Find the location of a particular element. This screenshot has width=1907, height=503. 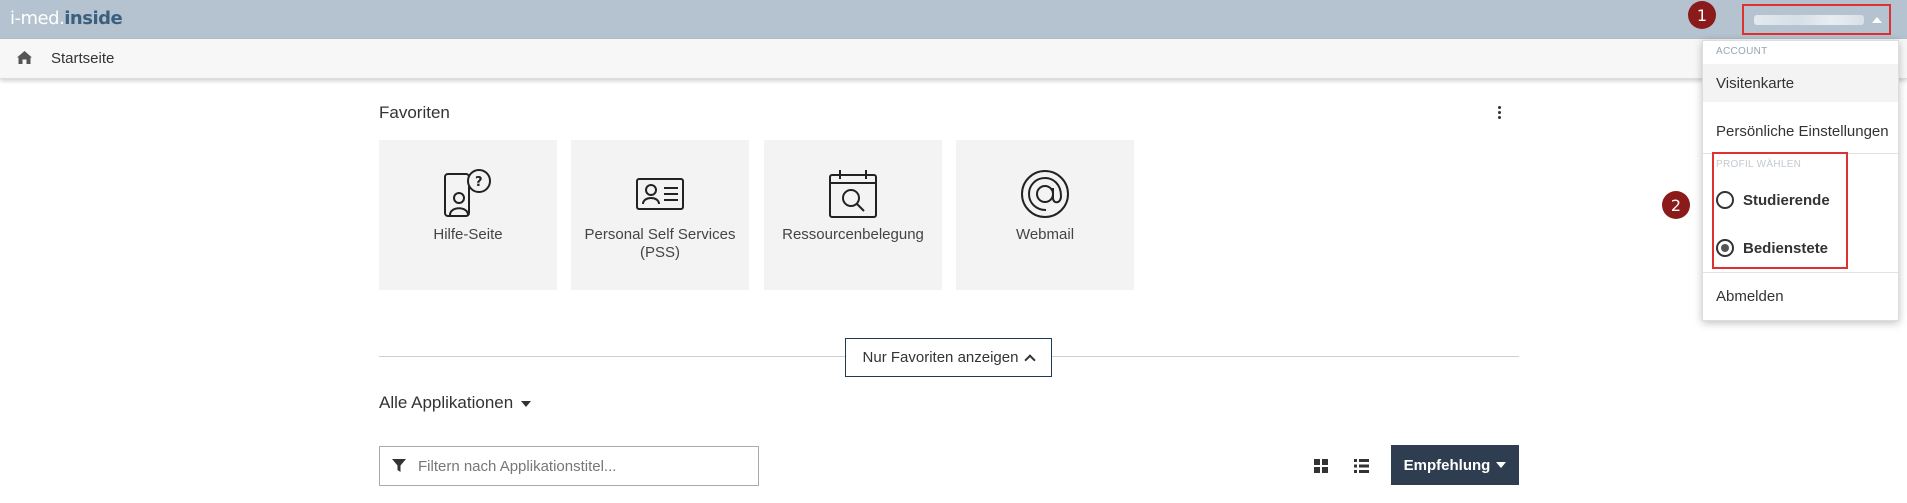

show-favorites-only-button: Nur Favoriten anzeigen is located at coordinates (948, 357).